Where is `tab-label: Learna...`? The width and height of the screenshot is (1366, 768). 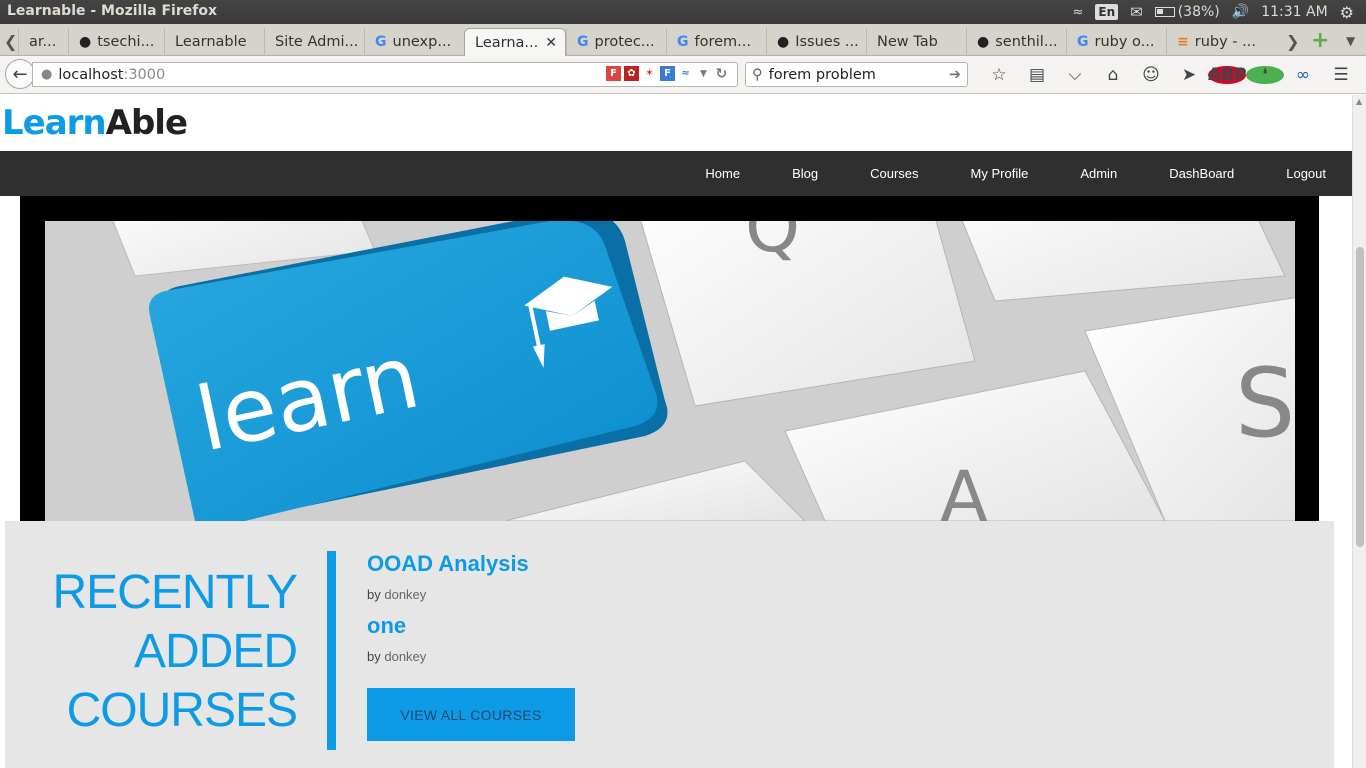
tab-label: Learna... is located at coordinates (507, 42).